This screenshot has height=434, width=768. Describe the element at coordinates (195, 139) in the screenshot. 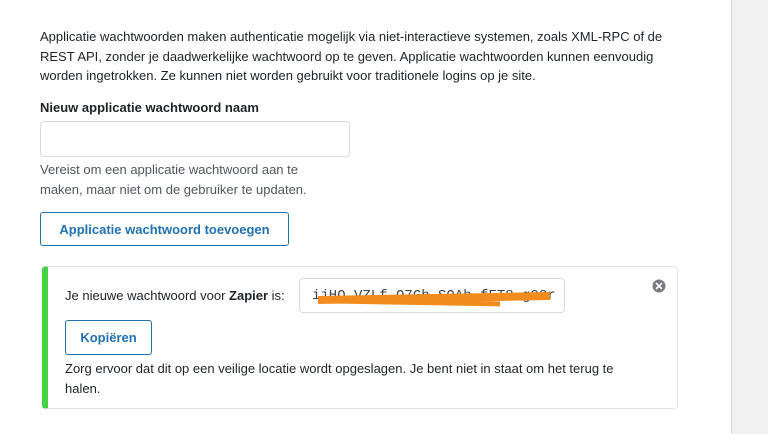

I see `new-password-name-input` at that location.